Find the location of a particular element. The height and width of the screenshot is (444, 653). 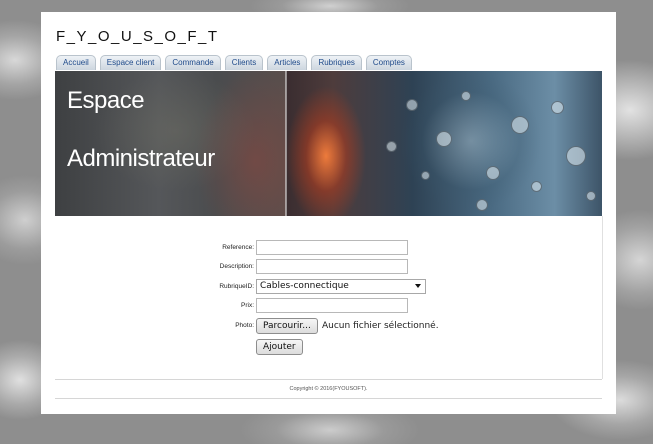

tab-commande: Commande is located at coordinates (193, 62).